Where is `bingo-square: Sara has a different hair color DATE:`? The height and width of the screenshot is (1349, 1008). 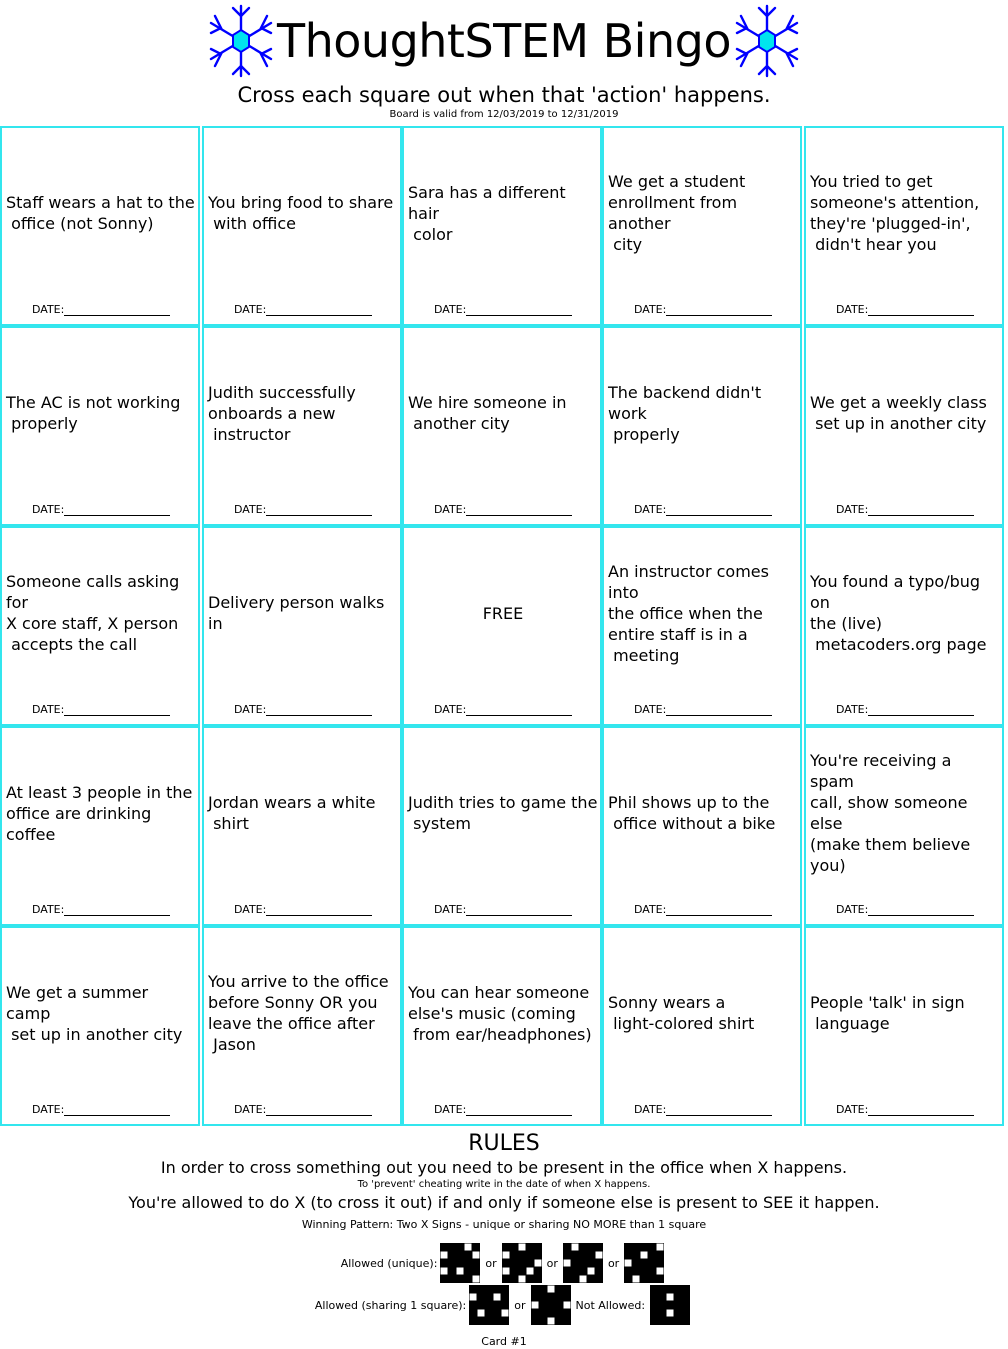
bingo-square: Sara has a different hair color DATE: is located at coordinates (502, 226).